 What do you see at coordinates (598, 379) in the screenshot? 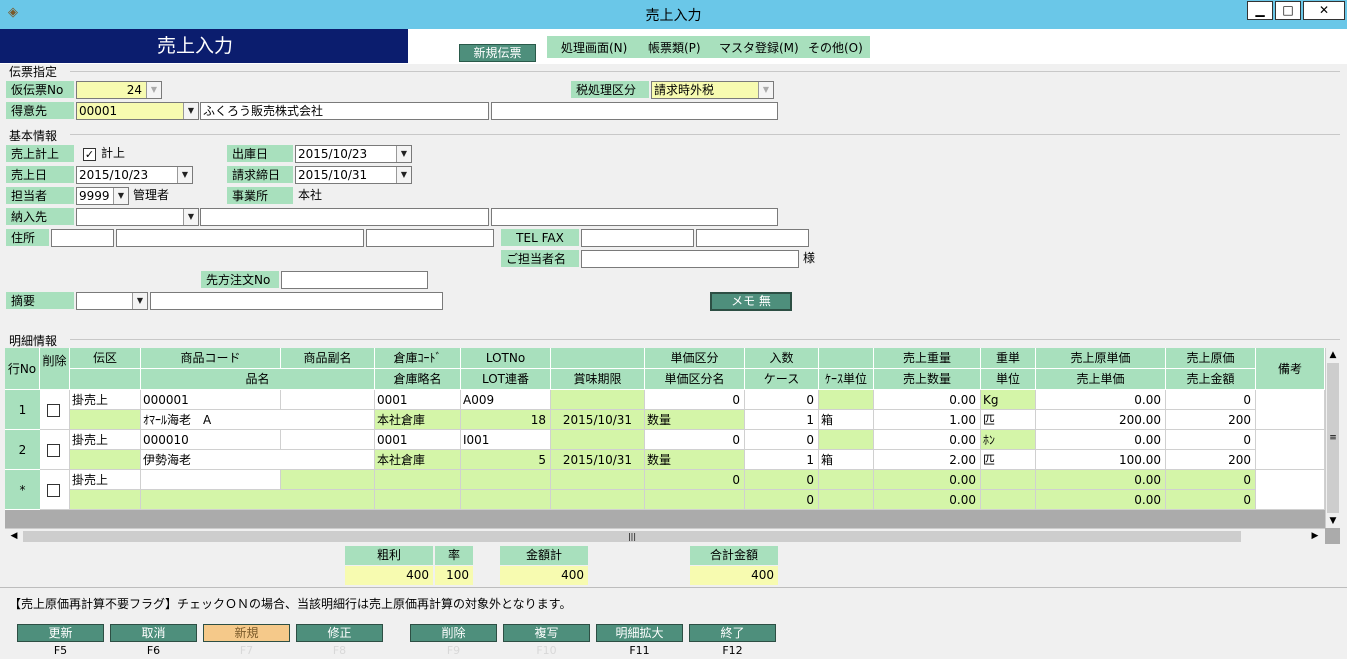
I see `col-header-expiry: 賞味期限` at bounding box center [598, 379].